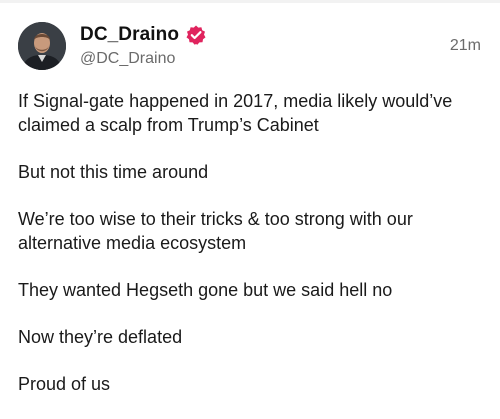 This screenshot has height=419, width=500. Describe the element at coordinates (250, 1) in the screenshot. I see `divider` at that location.